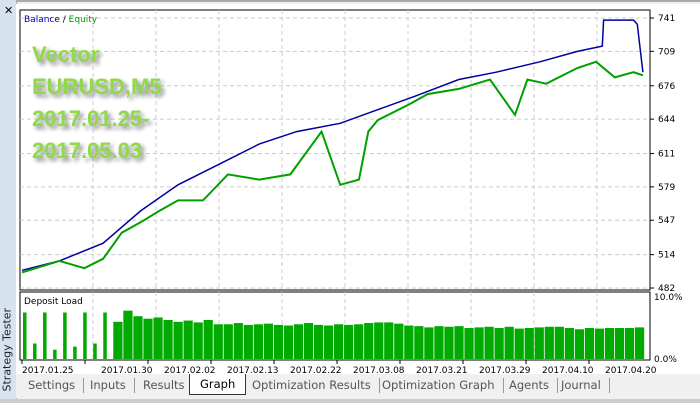  Describe the element at coordinates (358, 1) in the screenshot. I see `divider` at that location.